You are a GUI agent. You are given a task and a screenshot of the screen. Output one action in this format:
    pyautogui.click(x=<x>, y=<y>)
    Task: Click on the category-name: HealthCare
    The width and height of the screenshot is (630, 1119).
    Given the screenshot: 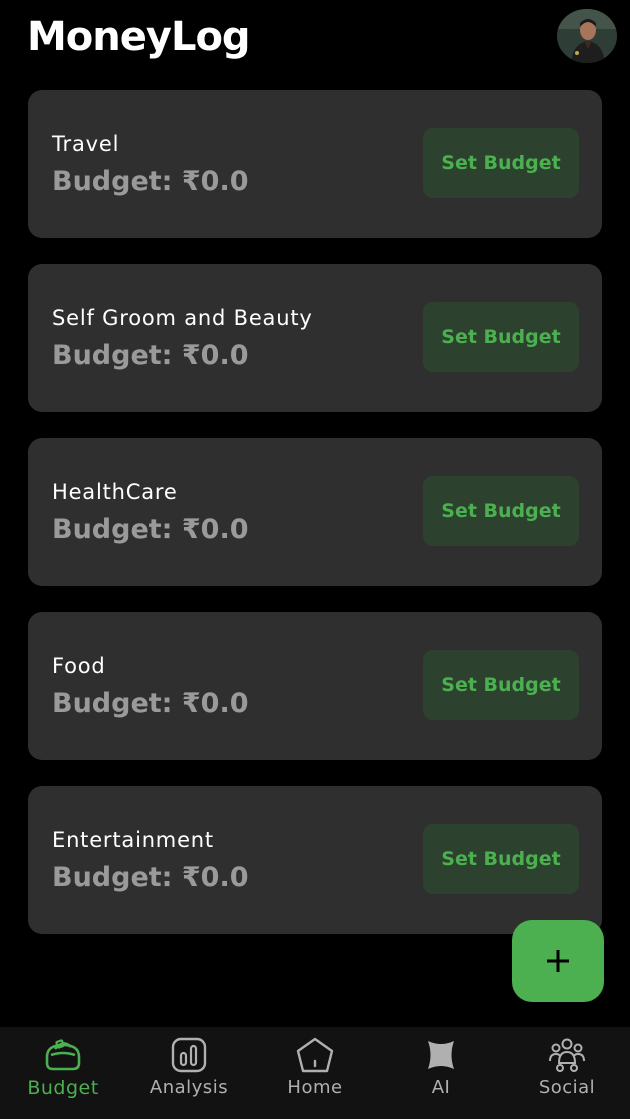 What is the action you would take?
    pyautogui.click(x=115, y=492)
    